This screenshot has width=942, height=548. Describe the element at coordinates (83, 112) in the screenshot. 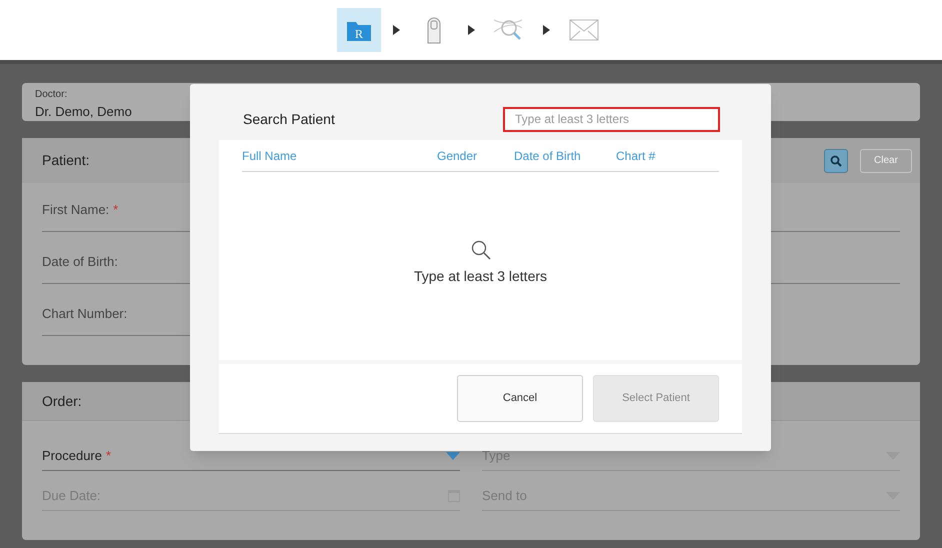

I see `doctor-name: Dr. Demo, Demo` at that location.